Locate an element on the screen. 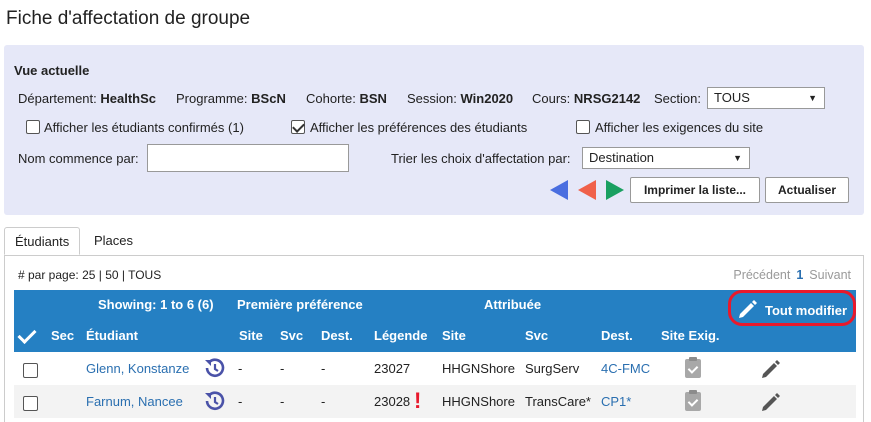 The height and width of the screenshot is (422, 871). col-student: Étudiant is located at coordinates (112, 335).